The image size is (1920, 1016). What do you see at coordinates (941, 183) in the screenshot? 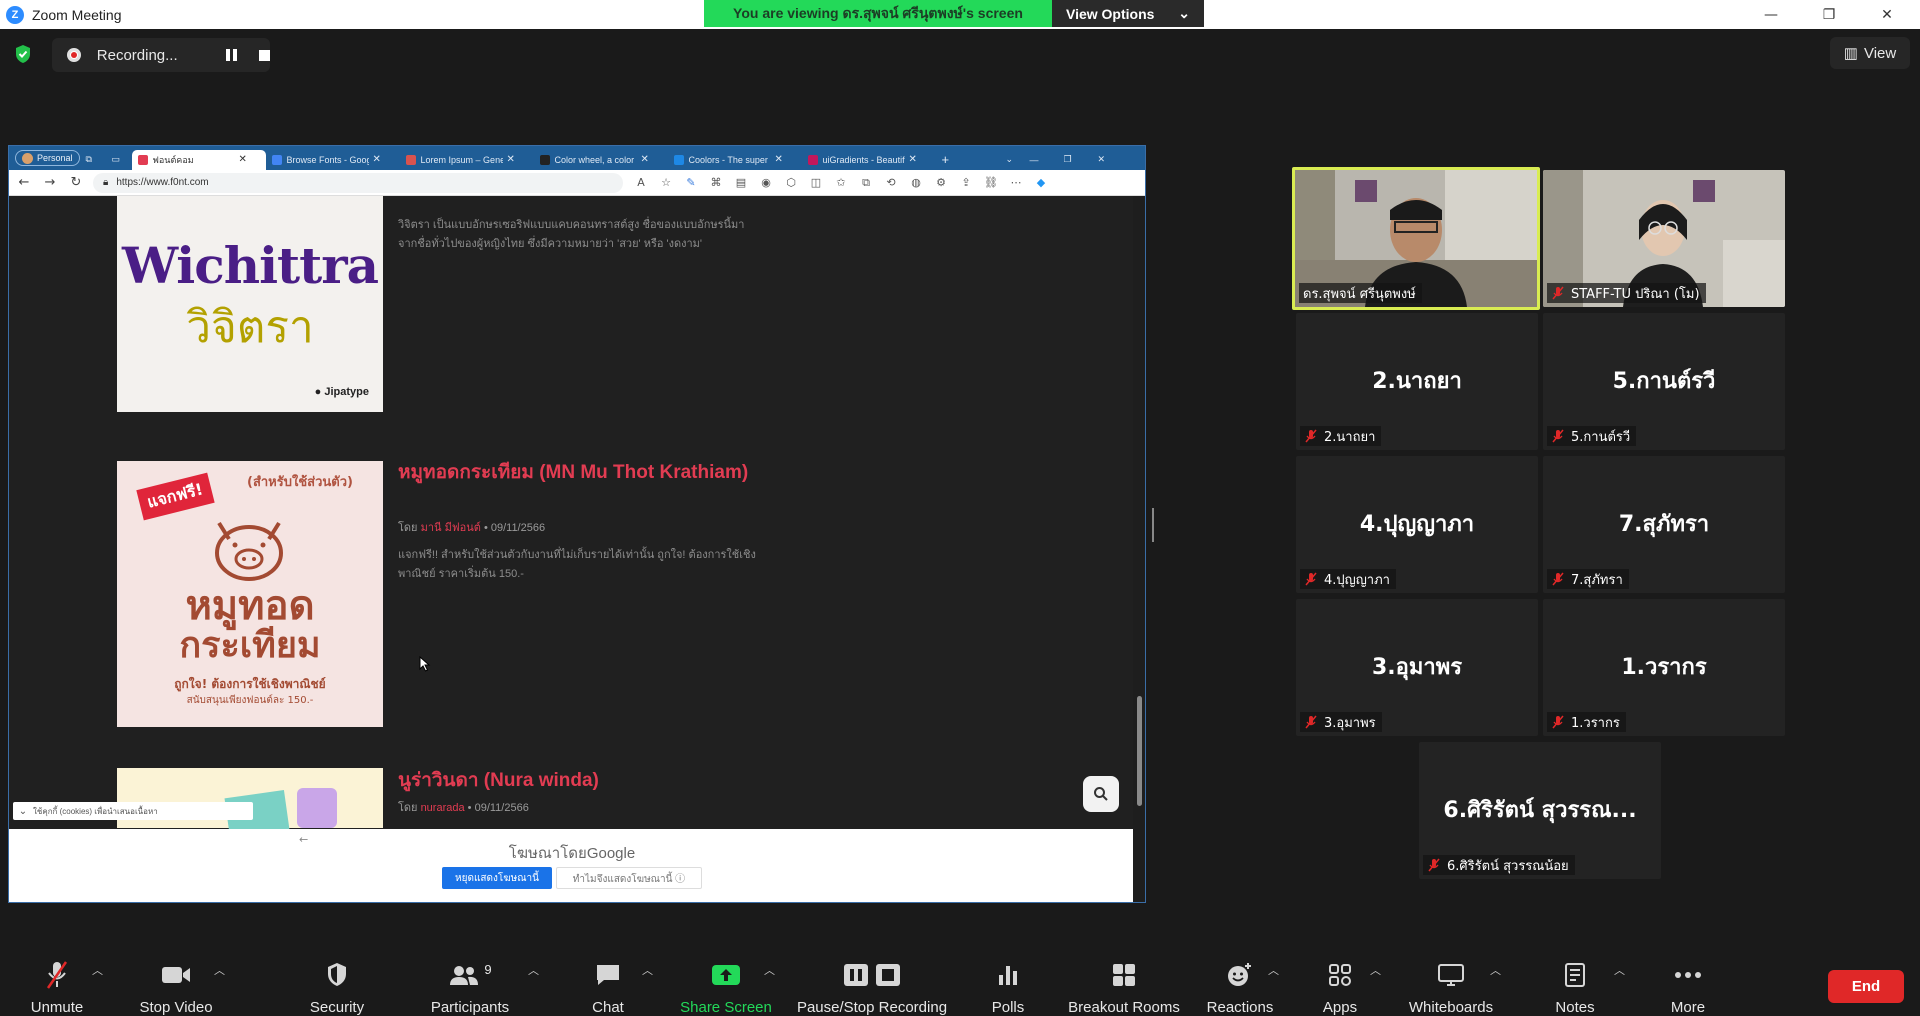
I see `extension-icon: ⚙` at bounding box center [941, 183].